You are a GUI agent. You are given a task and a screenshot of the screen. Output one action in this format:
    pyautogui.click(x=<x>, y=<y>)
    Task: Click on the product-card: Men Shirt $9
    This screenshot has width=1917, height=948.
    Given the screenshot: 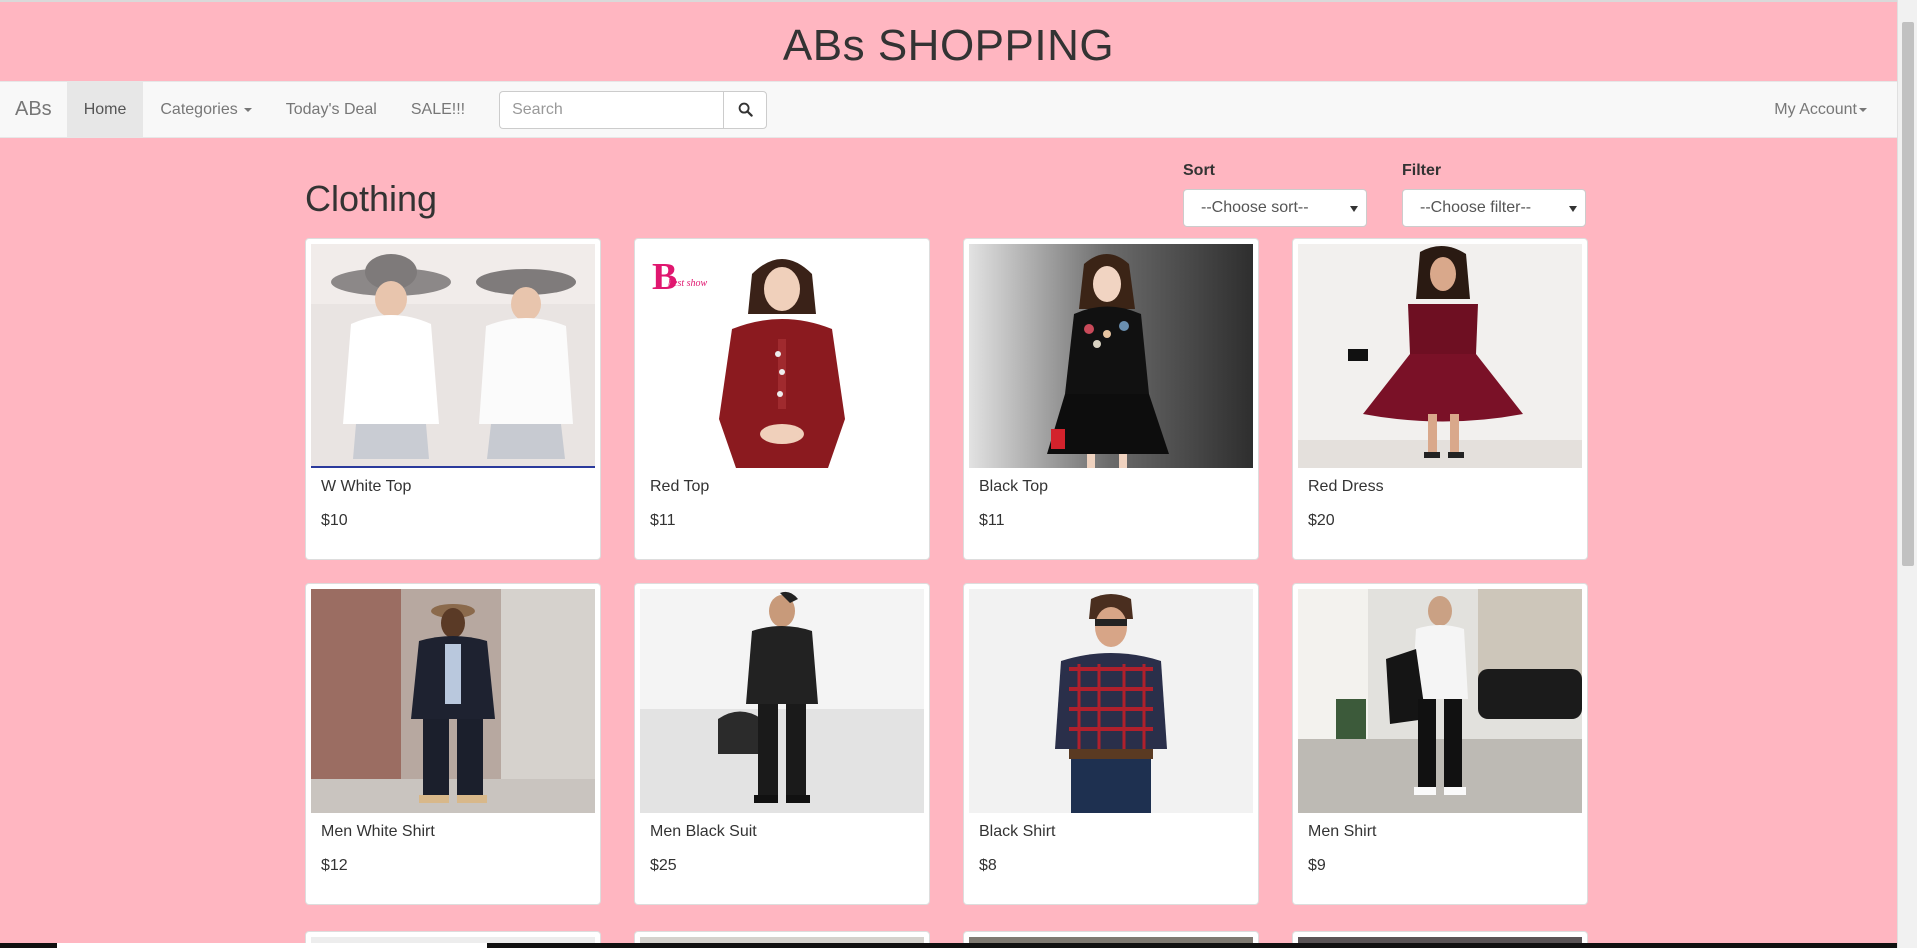 What is the action you would take?
    pyautogui.click(x=1440, y=744)
    